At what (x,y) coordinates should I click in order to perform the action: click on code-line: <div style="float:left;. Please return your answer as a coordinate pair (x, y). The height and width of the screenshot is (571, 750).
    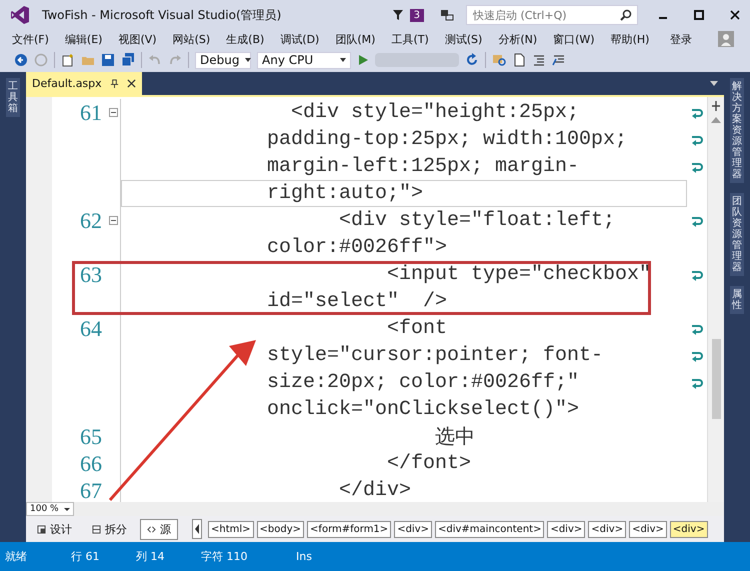
    Looking at the image, I should click on (477, 220).